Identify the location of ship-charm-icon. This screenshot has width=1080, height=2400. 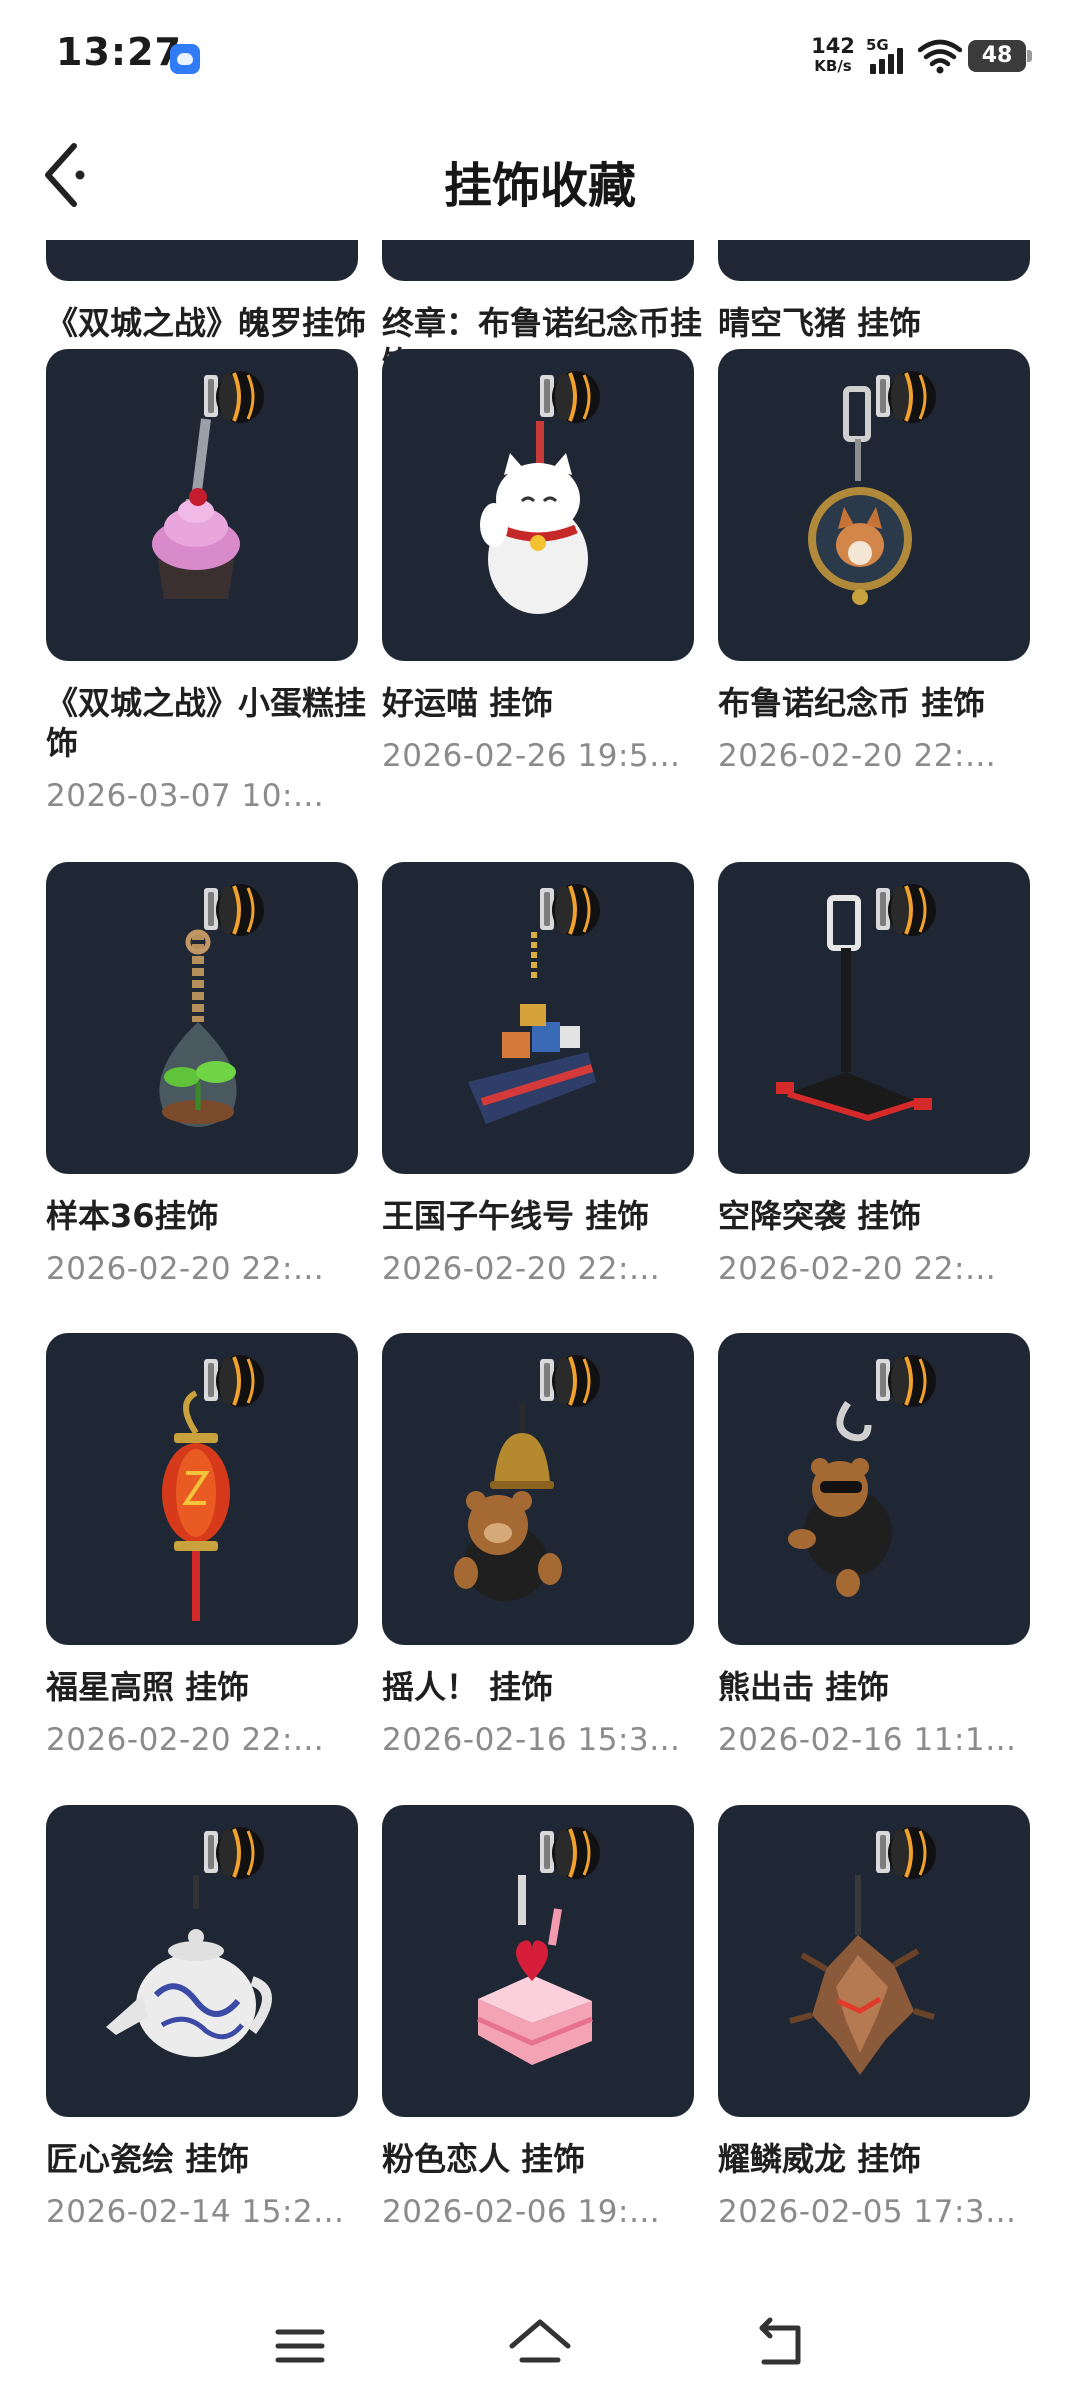
(534, 1004).